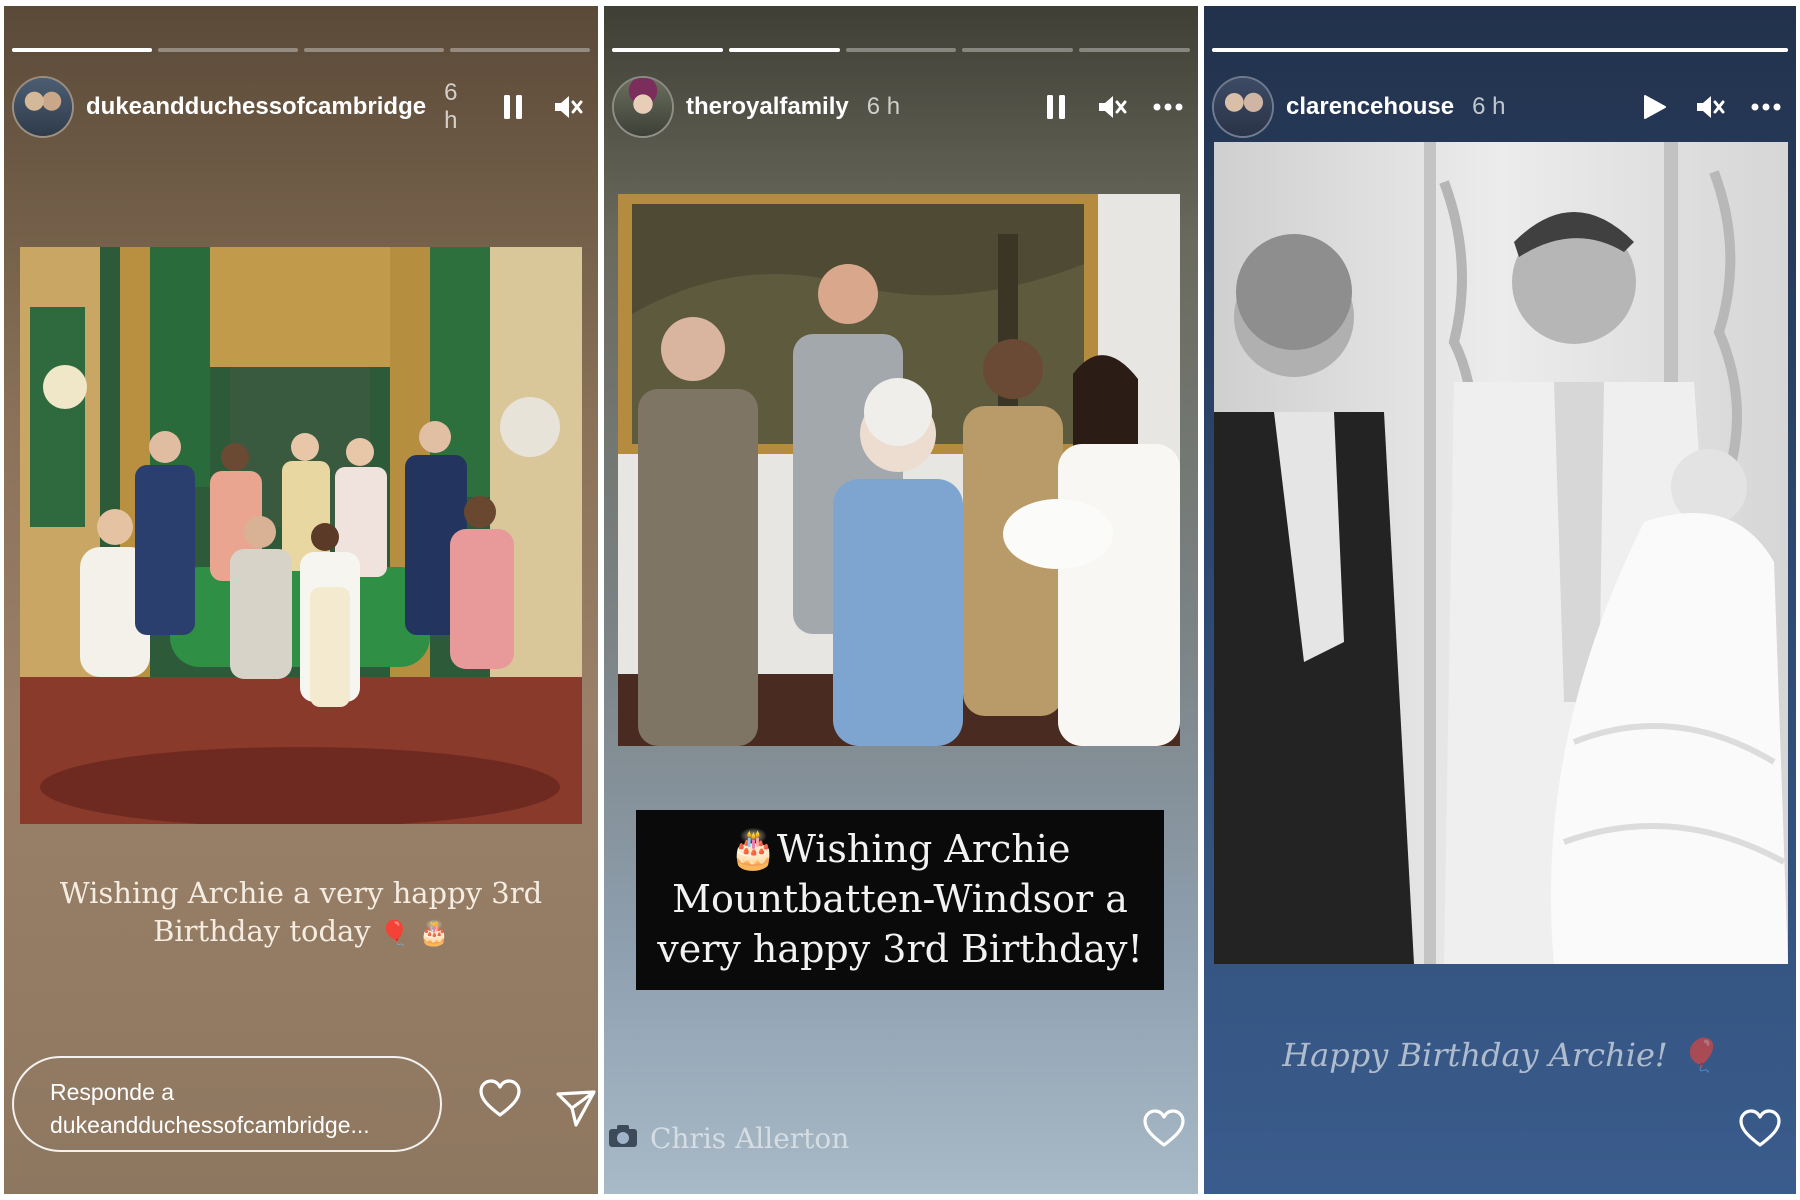 The image size is (1800, 1200). Describe the element at coordinates (301, 893) in the screenshot. I see `caption-line: Wishing Archie a very happy 3rd` at that location.